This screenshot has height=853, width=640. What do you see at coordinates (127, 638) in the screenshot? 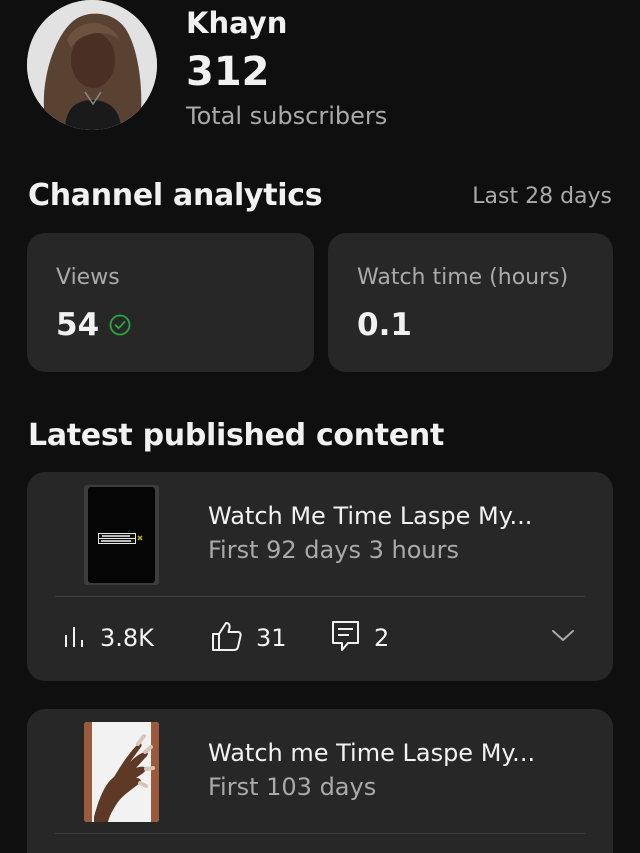
I see `views-count: 3.8K` at bounding box center [127, 638].